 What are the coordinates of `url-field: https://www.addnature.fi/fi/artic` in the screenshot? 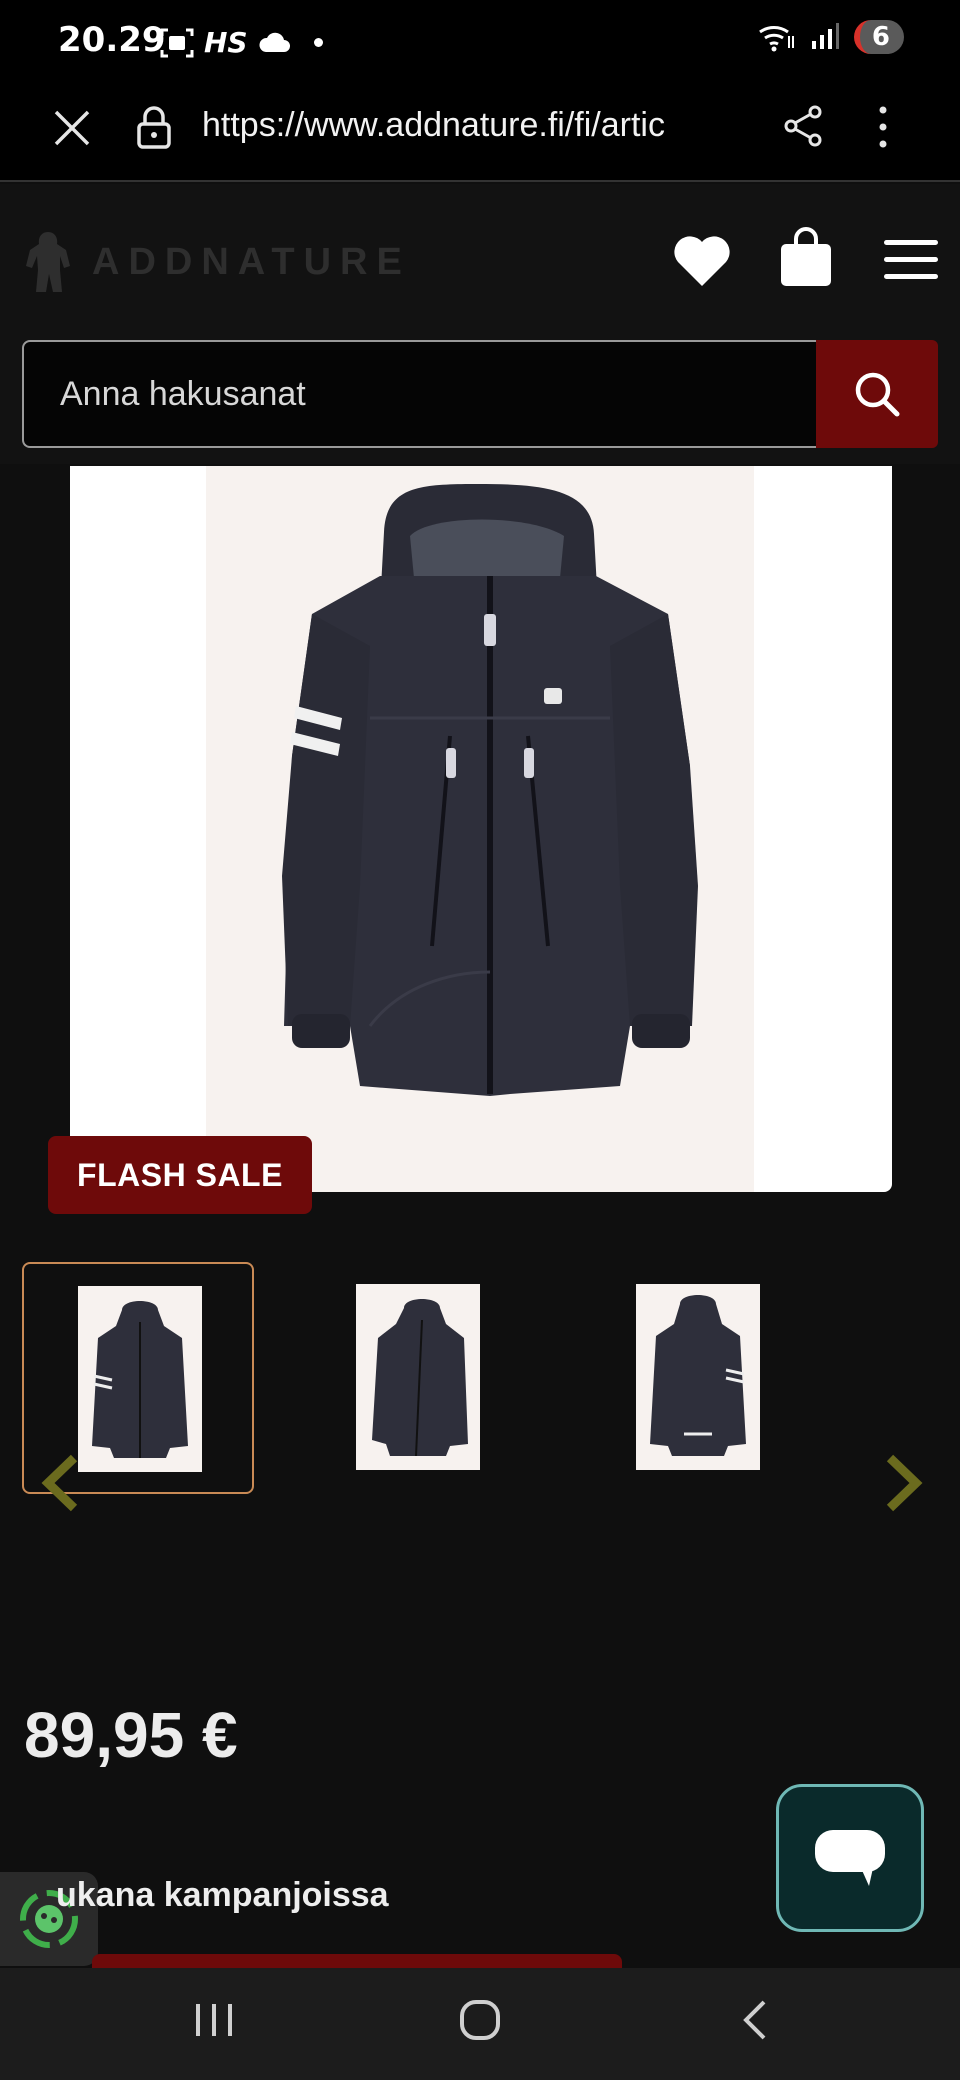 It's located at (477, 125).